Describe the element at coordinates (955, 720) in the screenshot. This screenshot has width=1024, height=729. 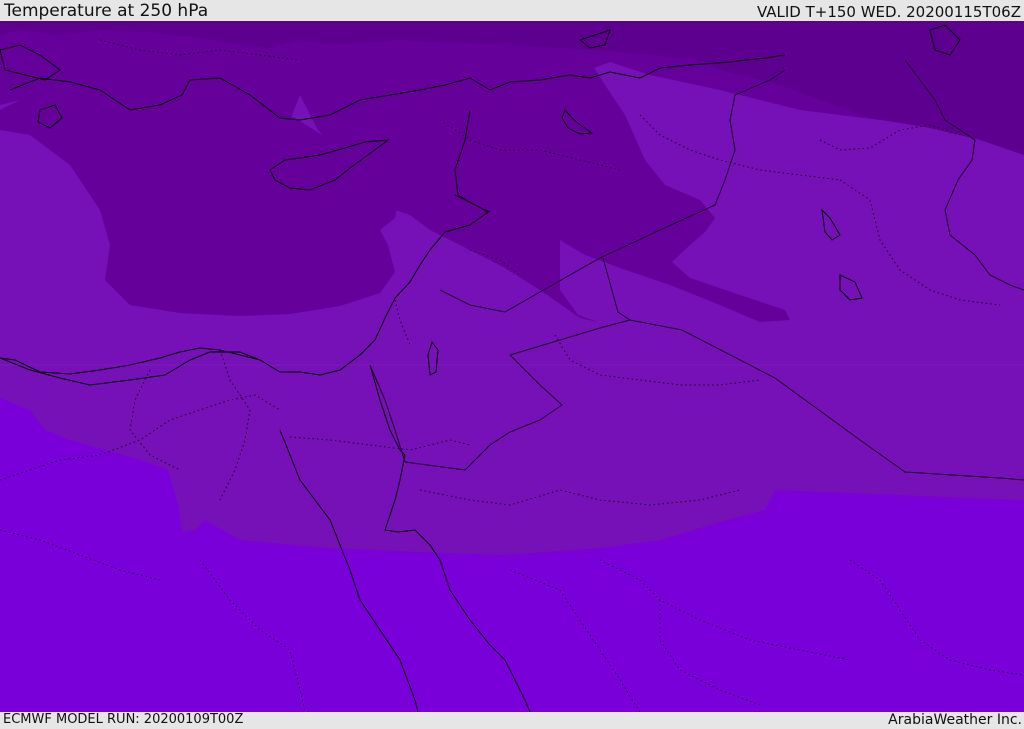
I see `credit-text: ArabiaWeather Inc.` at that location.